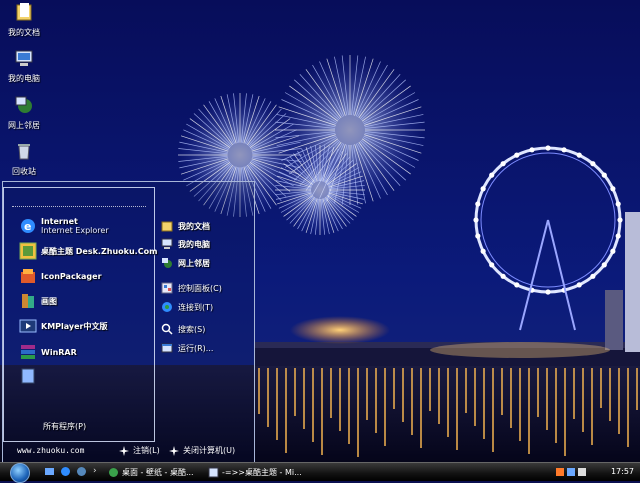  I want to click on quicklaunch-ie-icon, so click(65, 471).